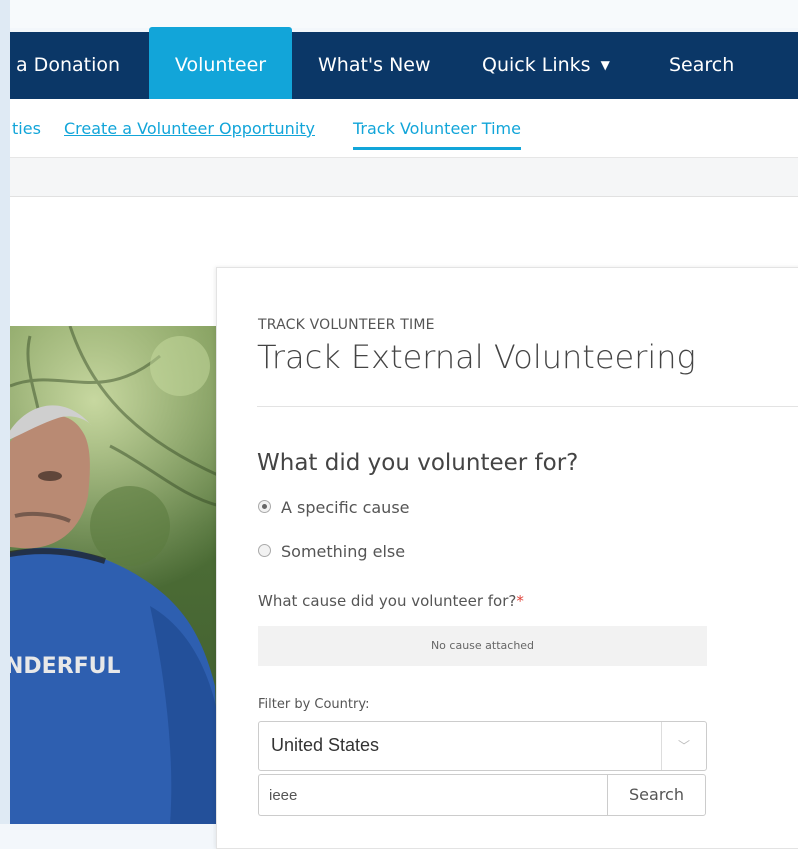 This screenshot has height=849, width=798. What do you see at coordinates (683, 746) in the screenshot?
I see `chevron-down-icon: ﹀` at bounding box center [683, 746].